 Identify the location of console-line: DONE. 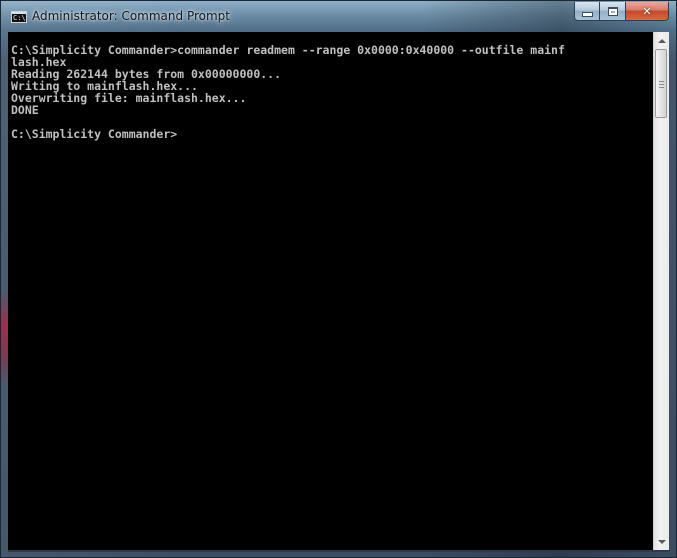
(25, 110).